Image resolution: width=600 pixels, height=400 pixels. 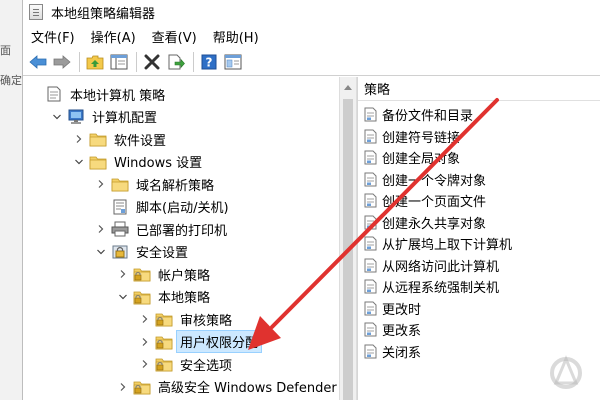 I want to click on policy-item: 从网络访问此计算机, so click(x=479, y=266).